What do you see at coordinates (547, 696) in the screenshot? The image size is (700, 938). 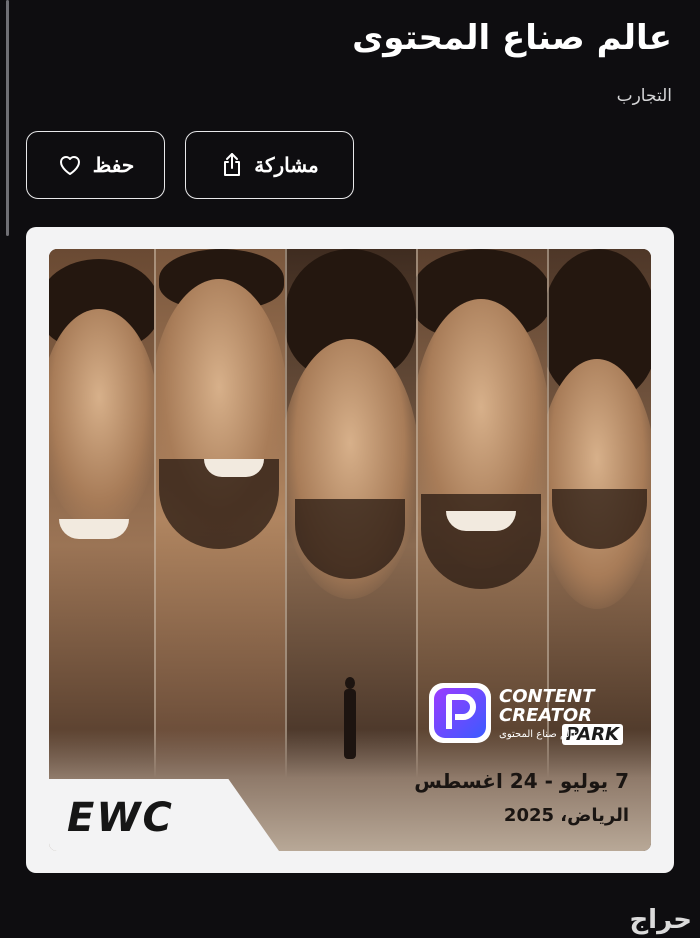 I see `brand-line-1: CONTENT` at bounding box center [547, 696].